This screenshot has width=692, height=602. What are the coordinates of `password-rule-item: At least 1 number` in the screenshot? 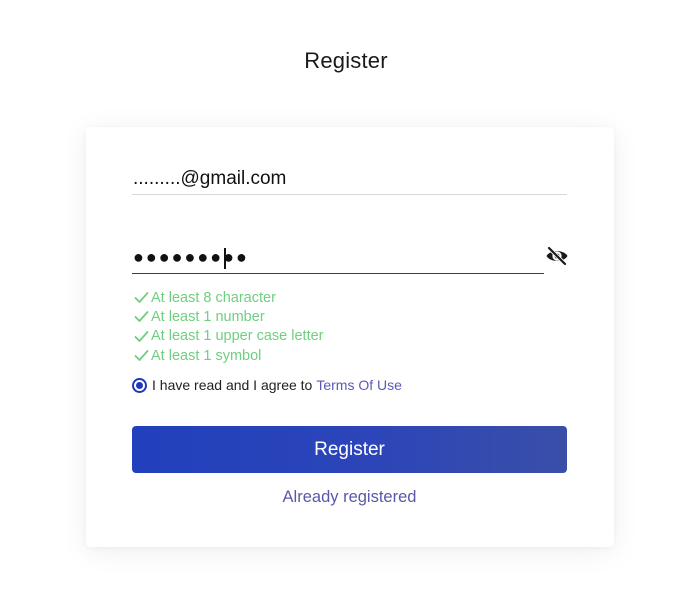 It's located at (334, 316).